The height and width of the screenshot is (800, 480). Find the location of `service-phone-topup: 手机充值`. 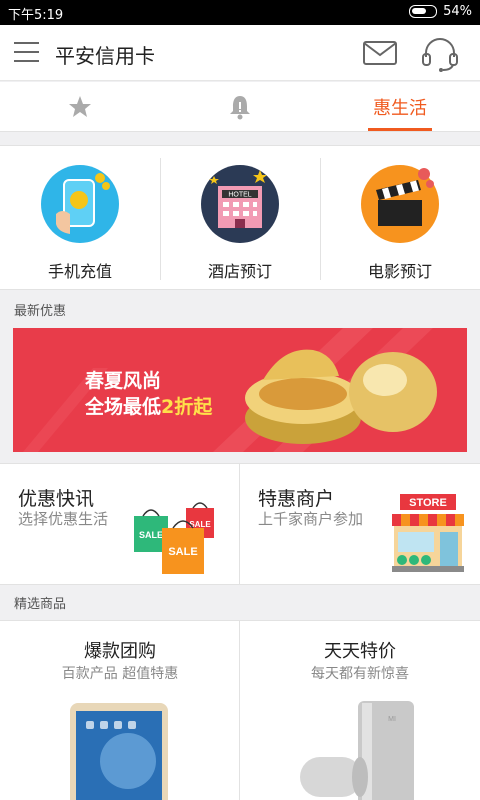

service-phone-topup: 手机充值 is located at coordinates (80, 218).